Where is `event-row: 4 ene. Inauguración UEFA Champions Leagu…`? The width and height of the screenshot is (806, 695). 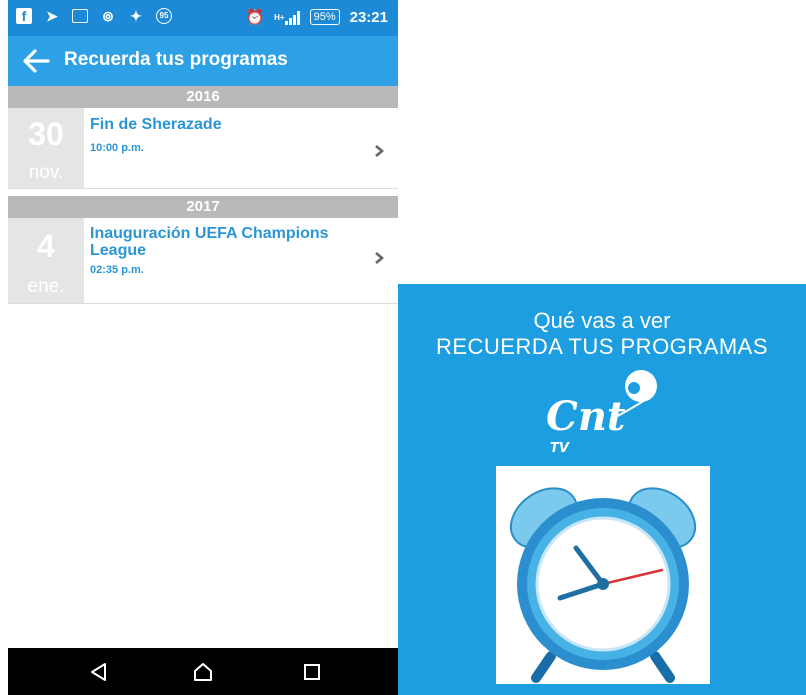
event-row: 4 ene. Inauguración UEFA Champions Leagu… is located at coordinates (203, 261).